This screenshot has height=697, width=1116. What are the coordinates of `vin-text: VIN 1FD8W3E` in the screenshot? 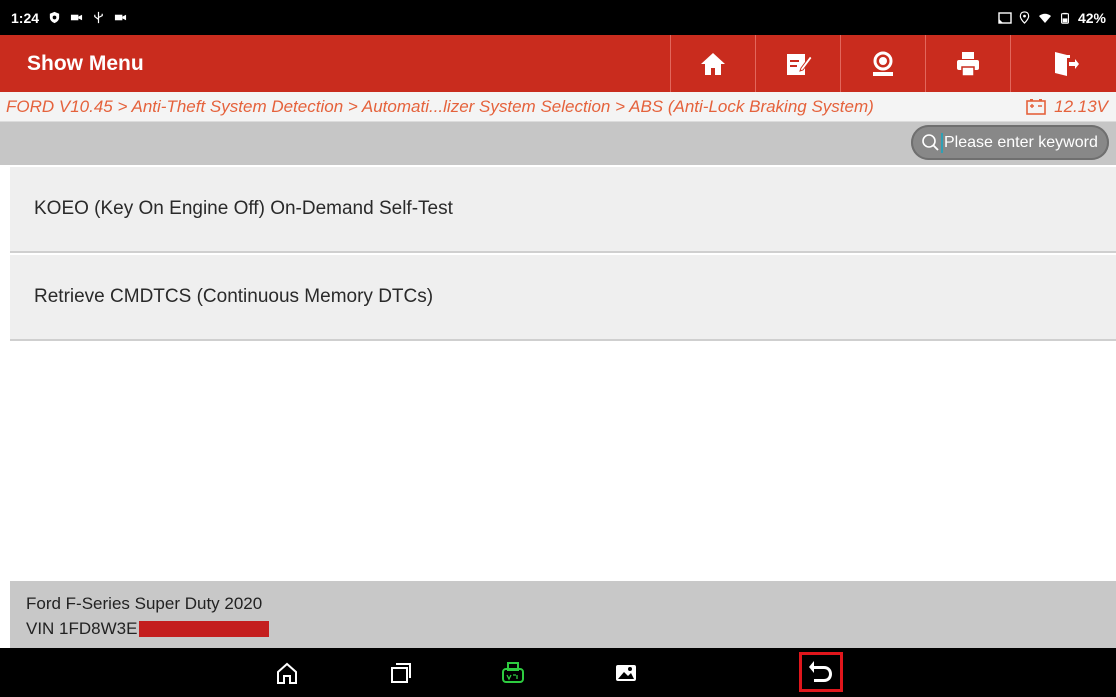 It's located at (82, 628).